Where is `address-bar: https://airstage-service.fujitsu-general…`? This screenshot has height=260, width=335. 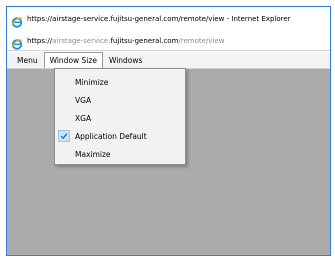 address-bar: https://airstage-service.fujitsu-general… is located at coordinates (168, 41).